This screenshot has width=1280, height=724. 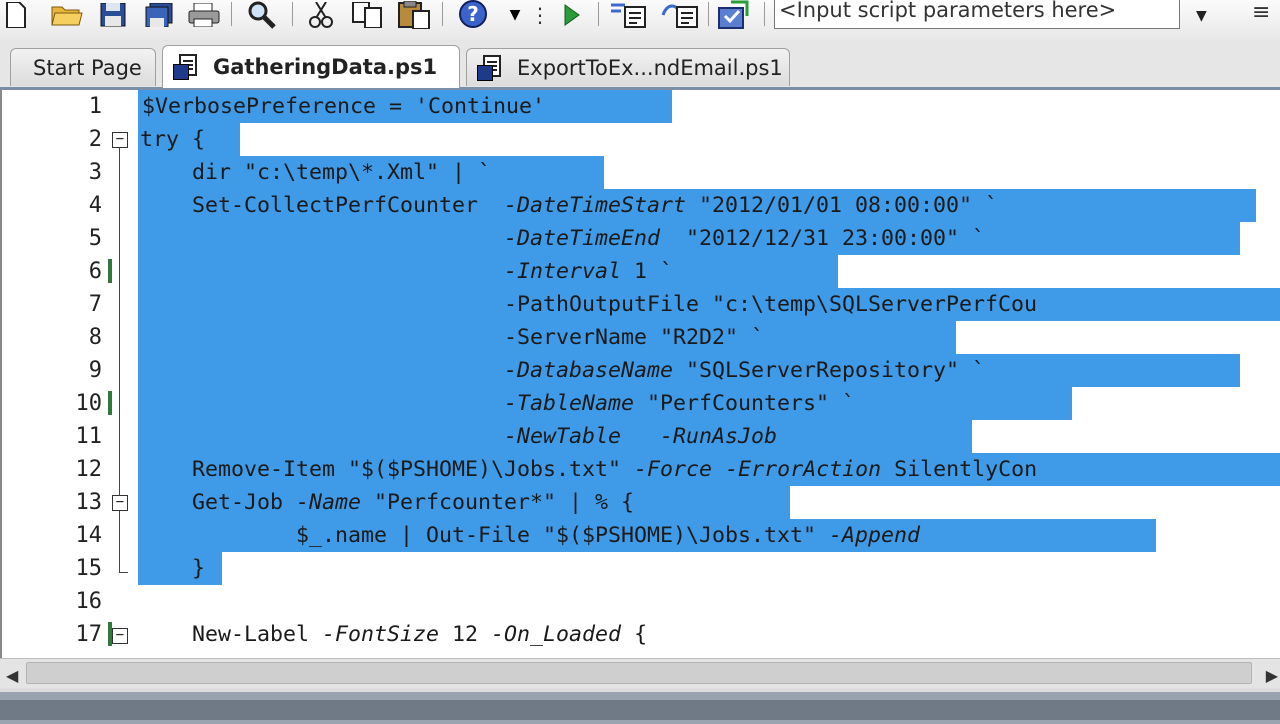 I want to click on code-line: -DatabaseName "SQLServerRepository" `, so click(x=745, y=370).